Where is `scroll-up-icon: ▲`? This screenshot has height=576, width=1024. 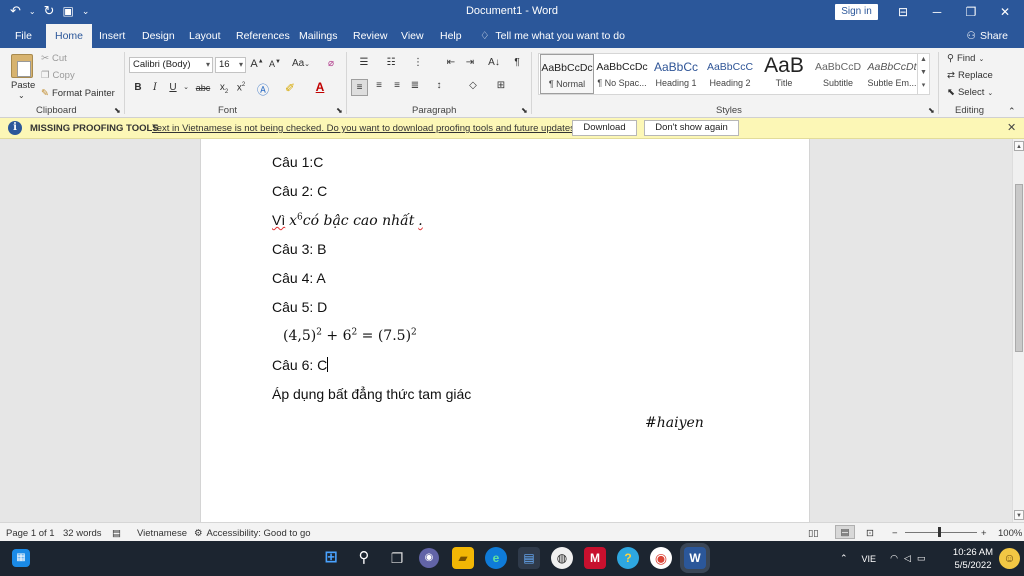
scroll-up-icon: ▲ is located at coordinates (1019, 146).